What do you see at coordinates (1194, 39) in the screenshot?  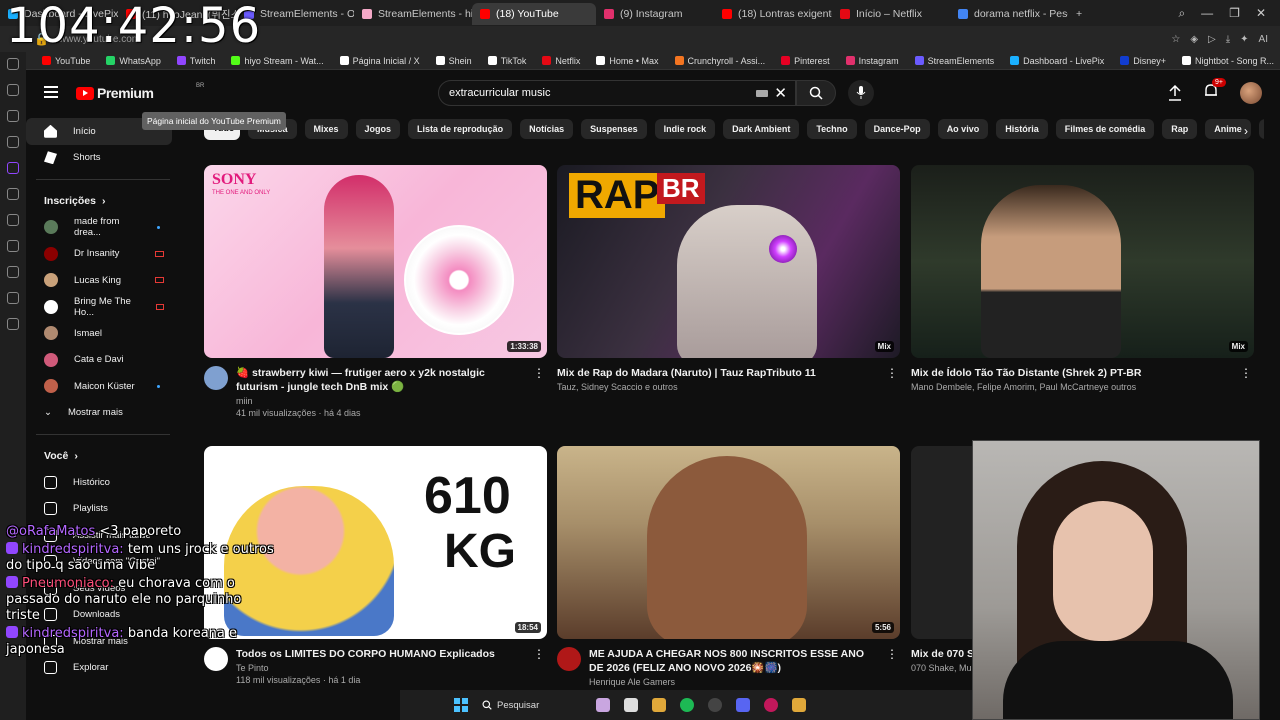 I see `shield-icon: ◈` at bounding box center [1194, 39].